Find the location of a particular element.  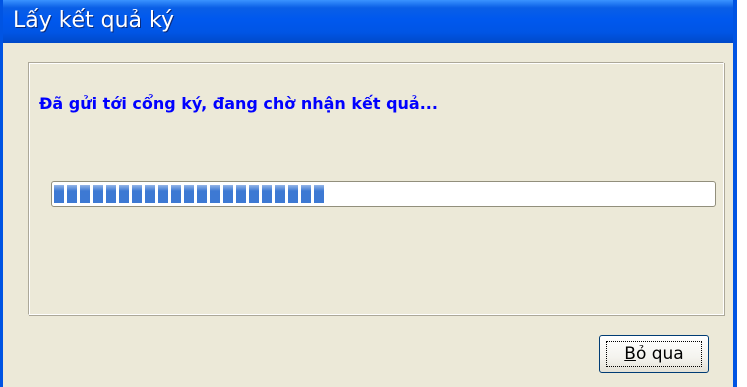

cancel-mnemonic: B is located at coordinates (630, 354).